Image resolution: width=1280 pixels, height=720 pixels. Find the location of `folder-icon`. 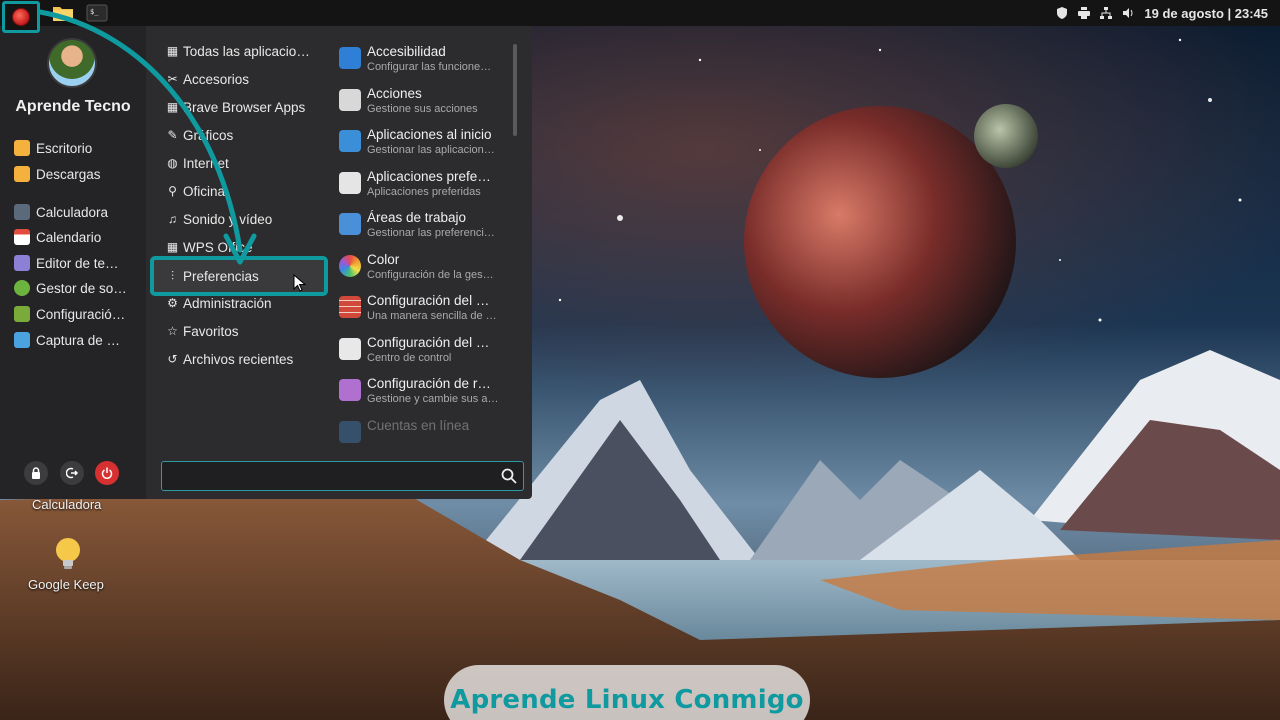

folder-icon is located at coordinates (63, 14).